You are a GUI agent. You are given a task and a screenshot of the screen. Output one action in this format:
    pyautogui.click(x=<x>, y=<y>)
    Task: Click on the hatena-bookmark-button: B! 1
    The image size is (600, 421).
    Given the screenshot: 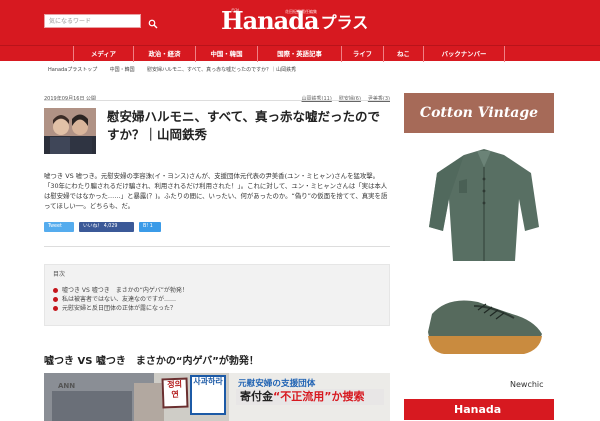 What is the action you would take?
    pyautogui.click(x=150, y=227)
    